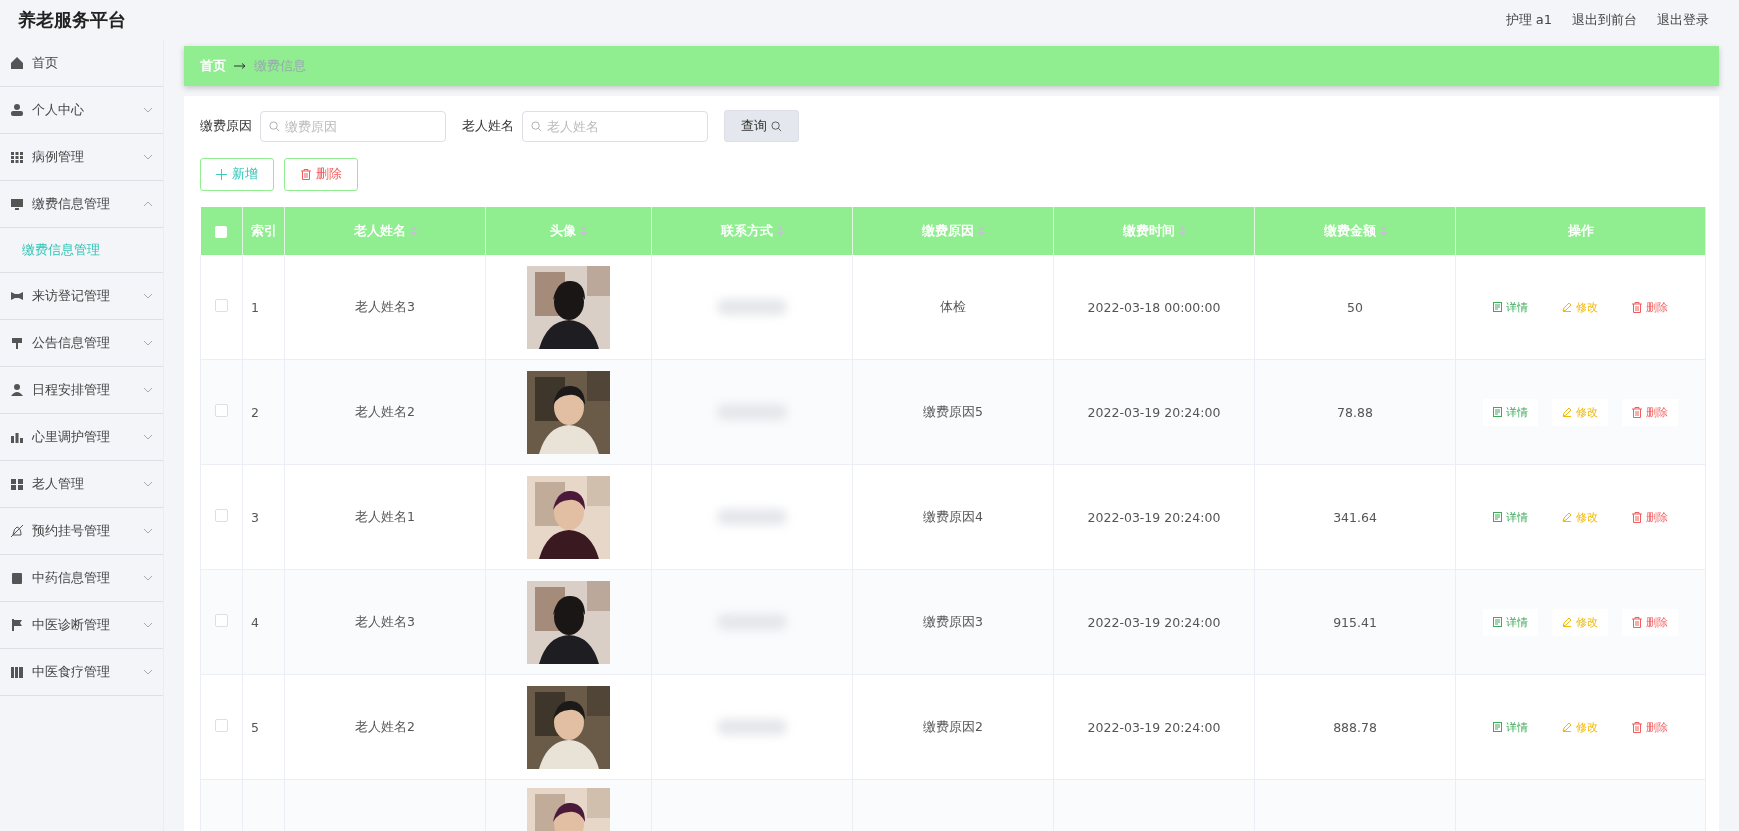 This screenshot has width=1739, height=831. What do you see at coordinates (280, 66) in the screenshot?
I see `breadcrumb-current: 缴费信息` at bounding box center [280, 66].